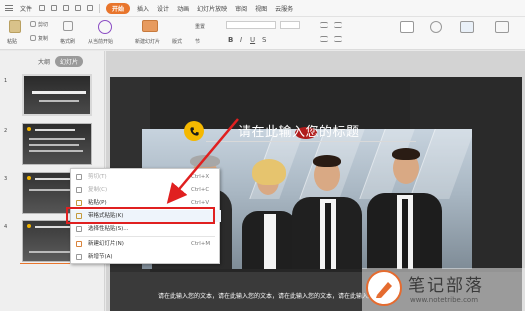 The height and width of the screenshot is (311, 525). What do you see at coordinates (284, 8) in the screenshot?
I see `tab-cloud: 云服务` at bounding box center [284, 8].